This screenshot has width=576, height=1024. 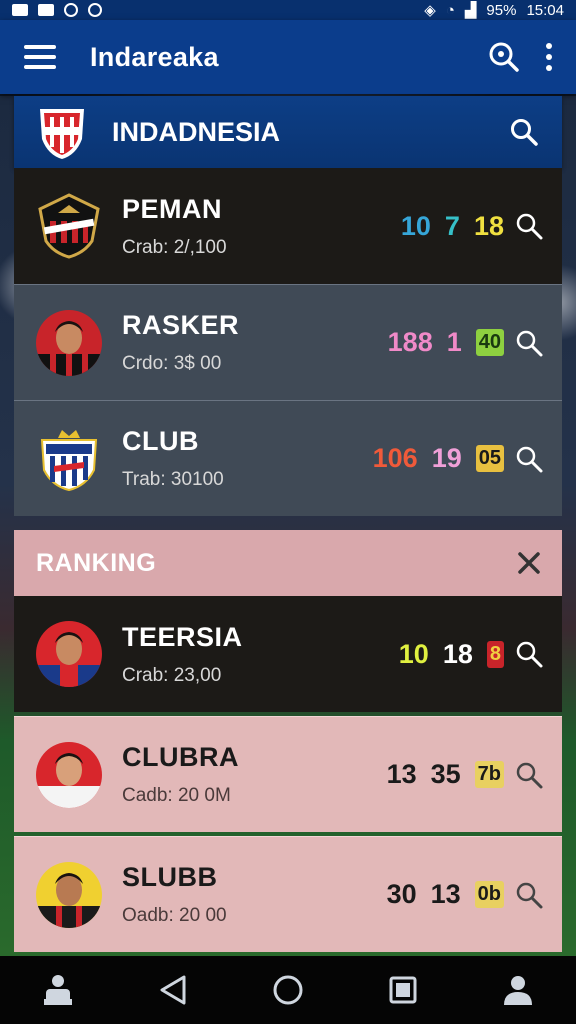 I want to click on list-item: CLUB Trab: 30100 106 19 05, so click(x=288, y=458).